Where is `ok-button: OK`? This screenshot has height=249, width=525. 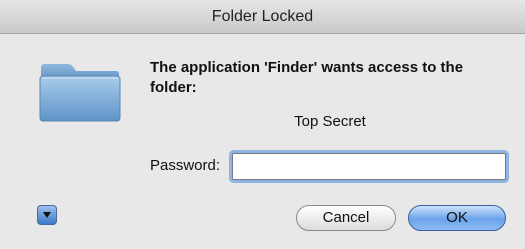
ok-button: OK is located at coordinates (457, 218).